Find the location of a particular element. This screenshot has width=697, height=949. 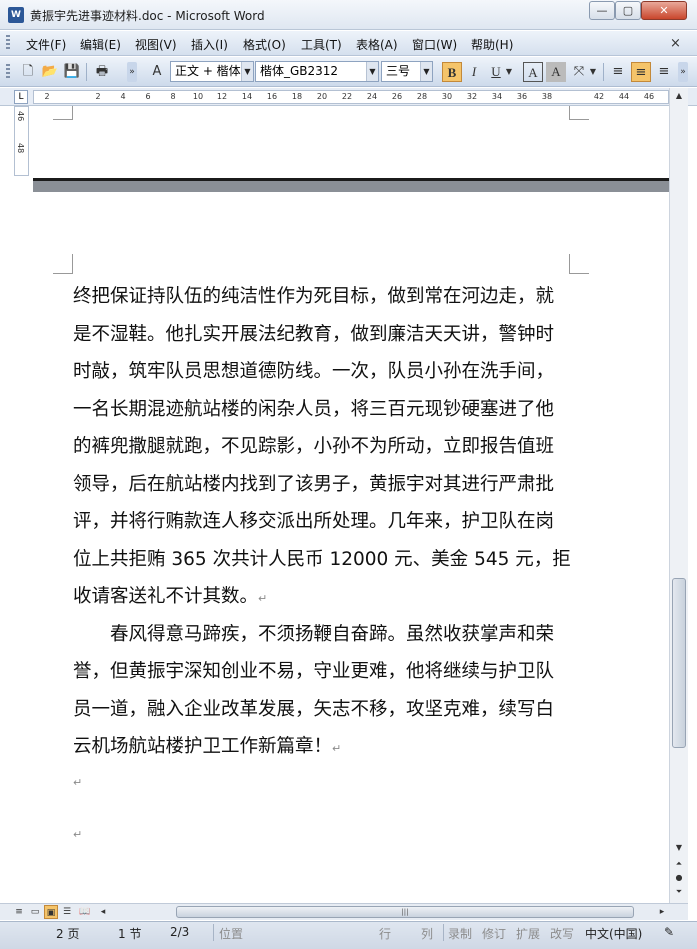

ruler-tick: 24 is located at coordinates (372, 96).